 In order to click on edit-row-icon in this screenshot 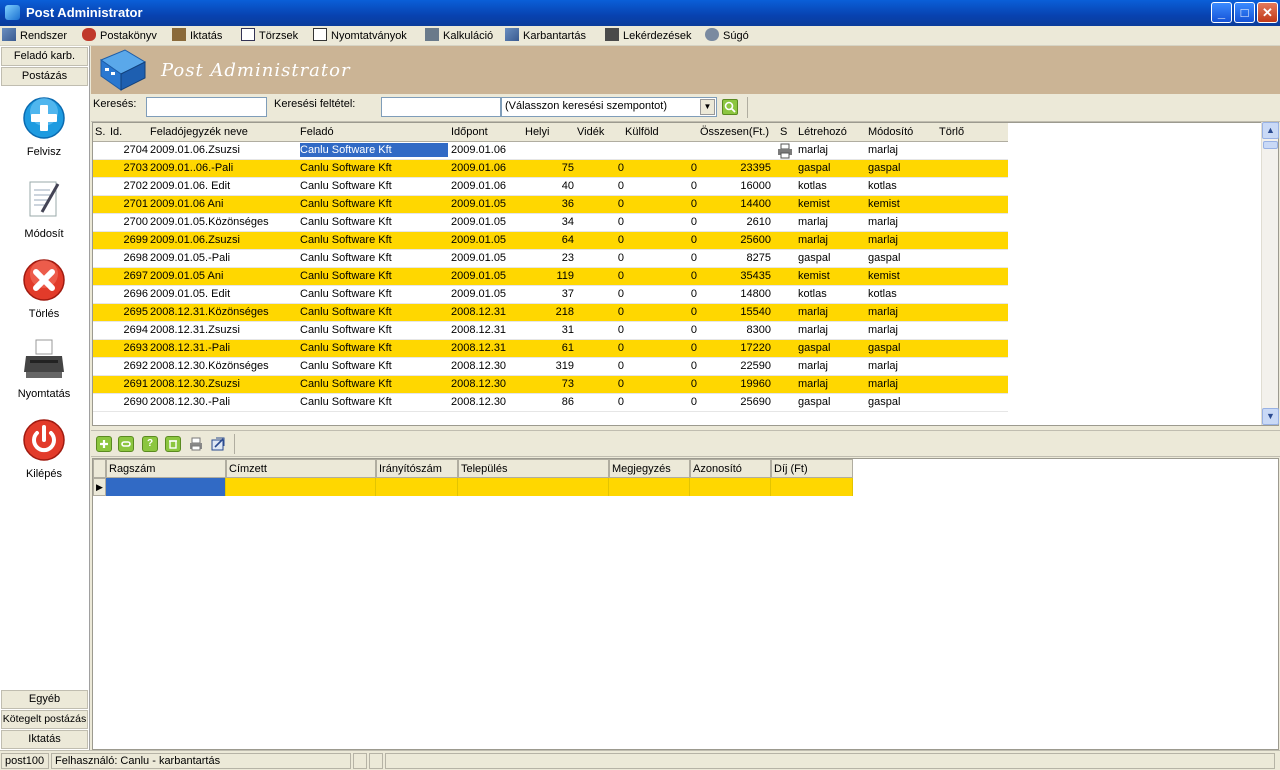, I will do `click(126, 444)`.